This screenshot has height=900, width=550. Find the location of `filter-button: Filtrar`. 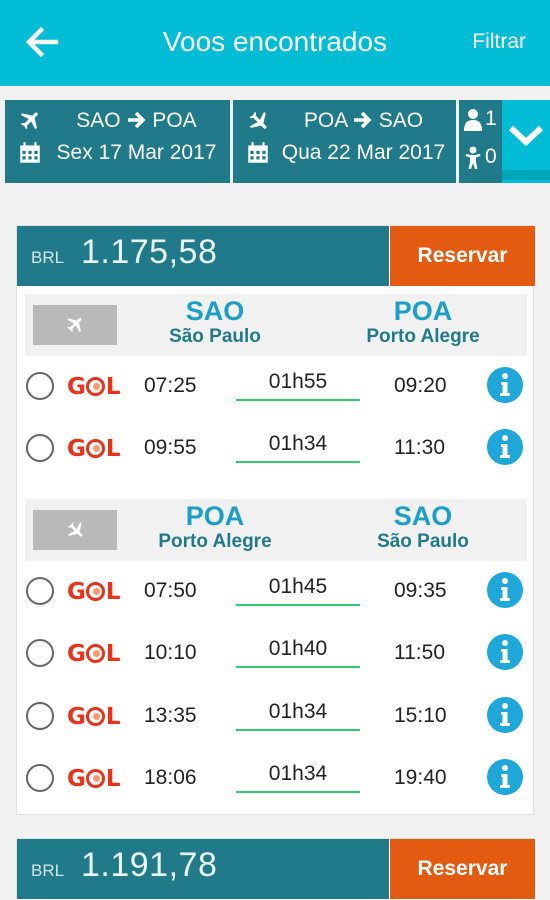

filter-button: Filtrar is located at coordinates (499, 42).